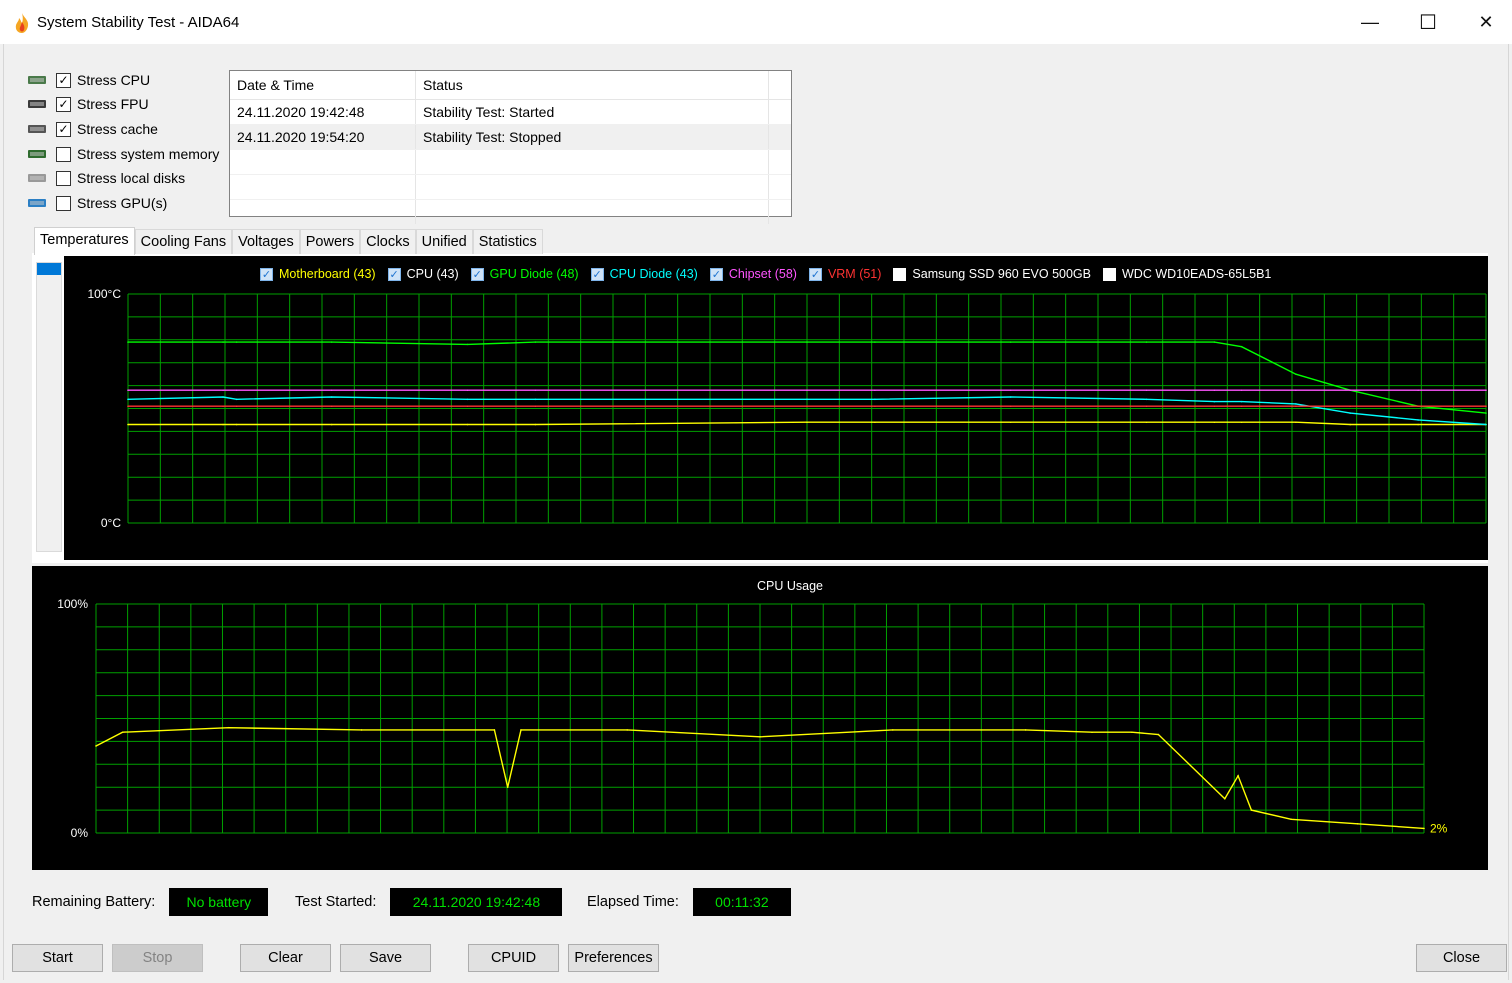 The width and height of the screenshot is (1512, 983). I want to click on clear-button: Clear, so click(285, 958).